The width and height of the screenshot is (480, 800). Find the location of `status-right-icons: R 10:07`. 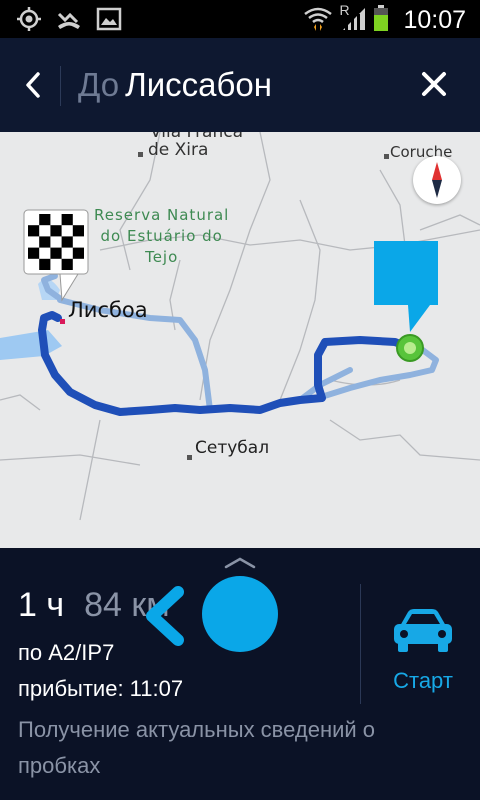

status-right-icons: R 10:07 is located at coordinates (384, 19).